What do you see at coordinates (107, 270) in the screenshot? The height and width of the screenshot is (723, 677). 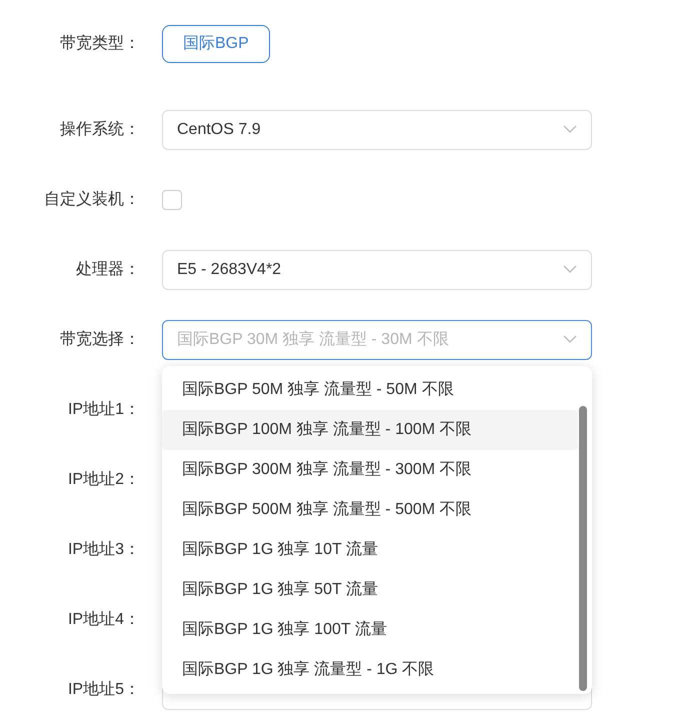 I see `field-label: 处理器：` at bounding box center [107, 270].